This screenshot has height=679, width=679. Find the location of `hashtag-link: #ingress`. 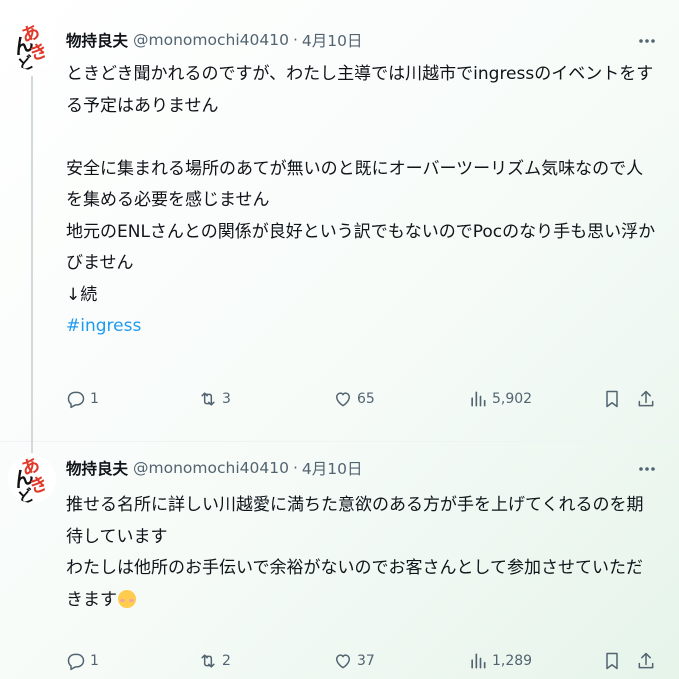

hashtag-link: #ingress is located at coordinates (103, 326).